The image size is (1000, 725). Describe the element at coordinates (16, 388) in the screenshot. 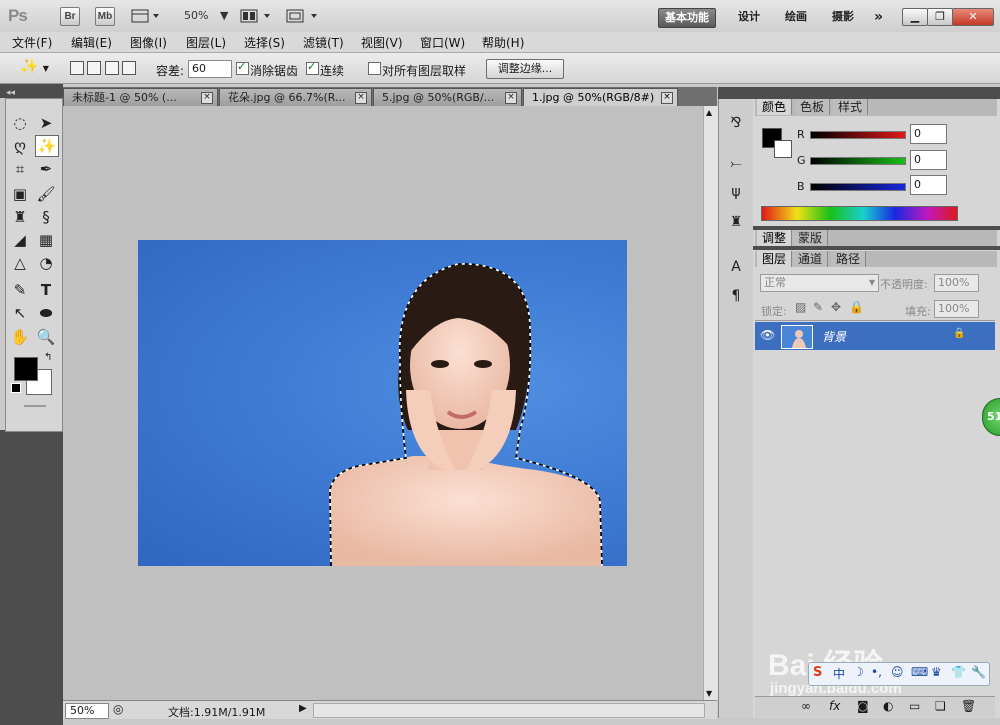

I see `default-colors-icon` at that location.